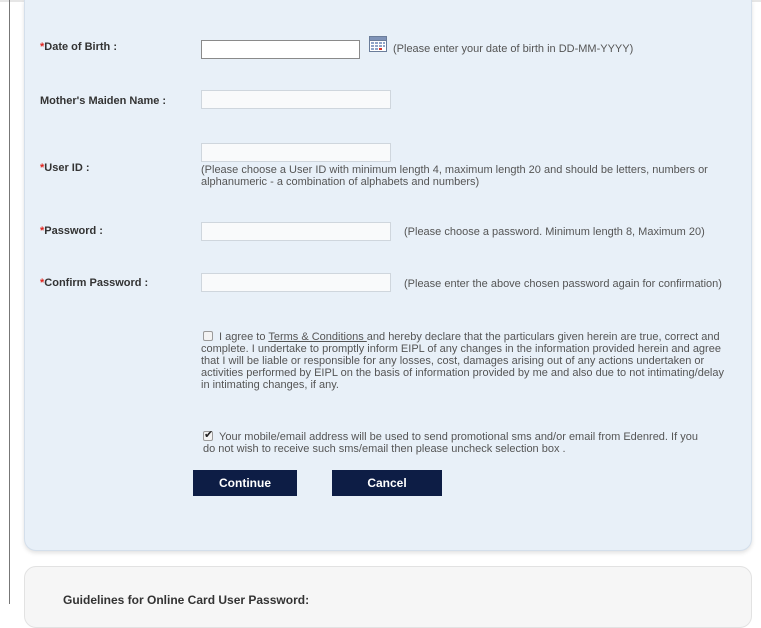  Describe the element at coordinates (296, 152) in the screenshot. I see `user-id-input` at that location.